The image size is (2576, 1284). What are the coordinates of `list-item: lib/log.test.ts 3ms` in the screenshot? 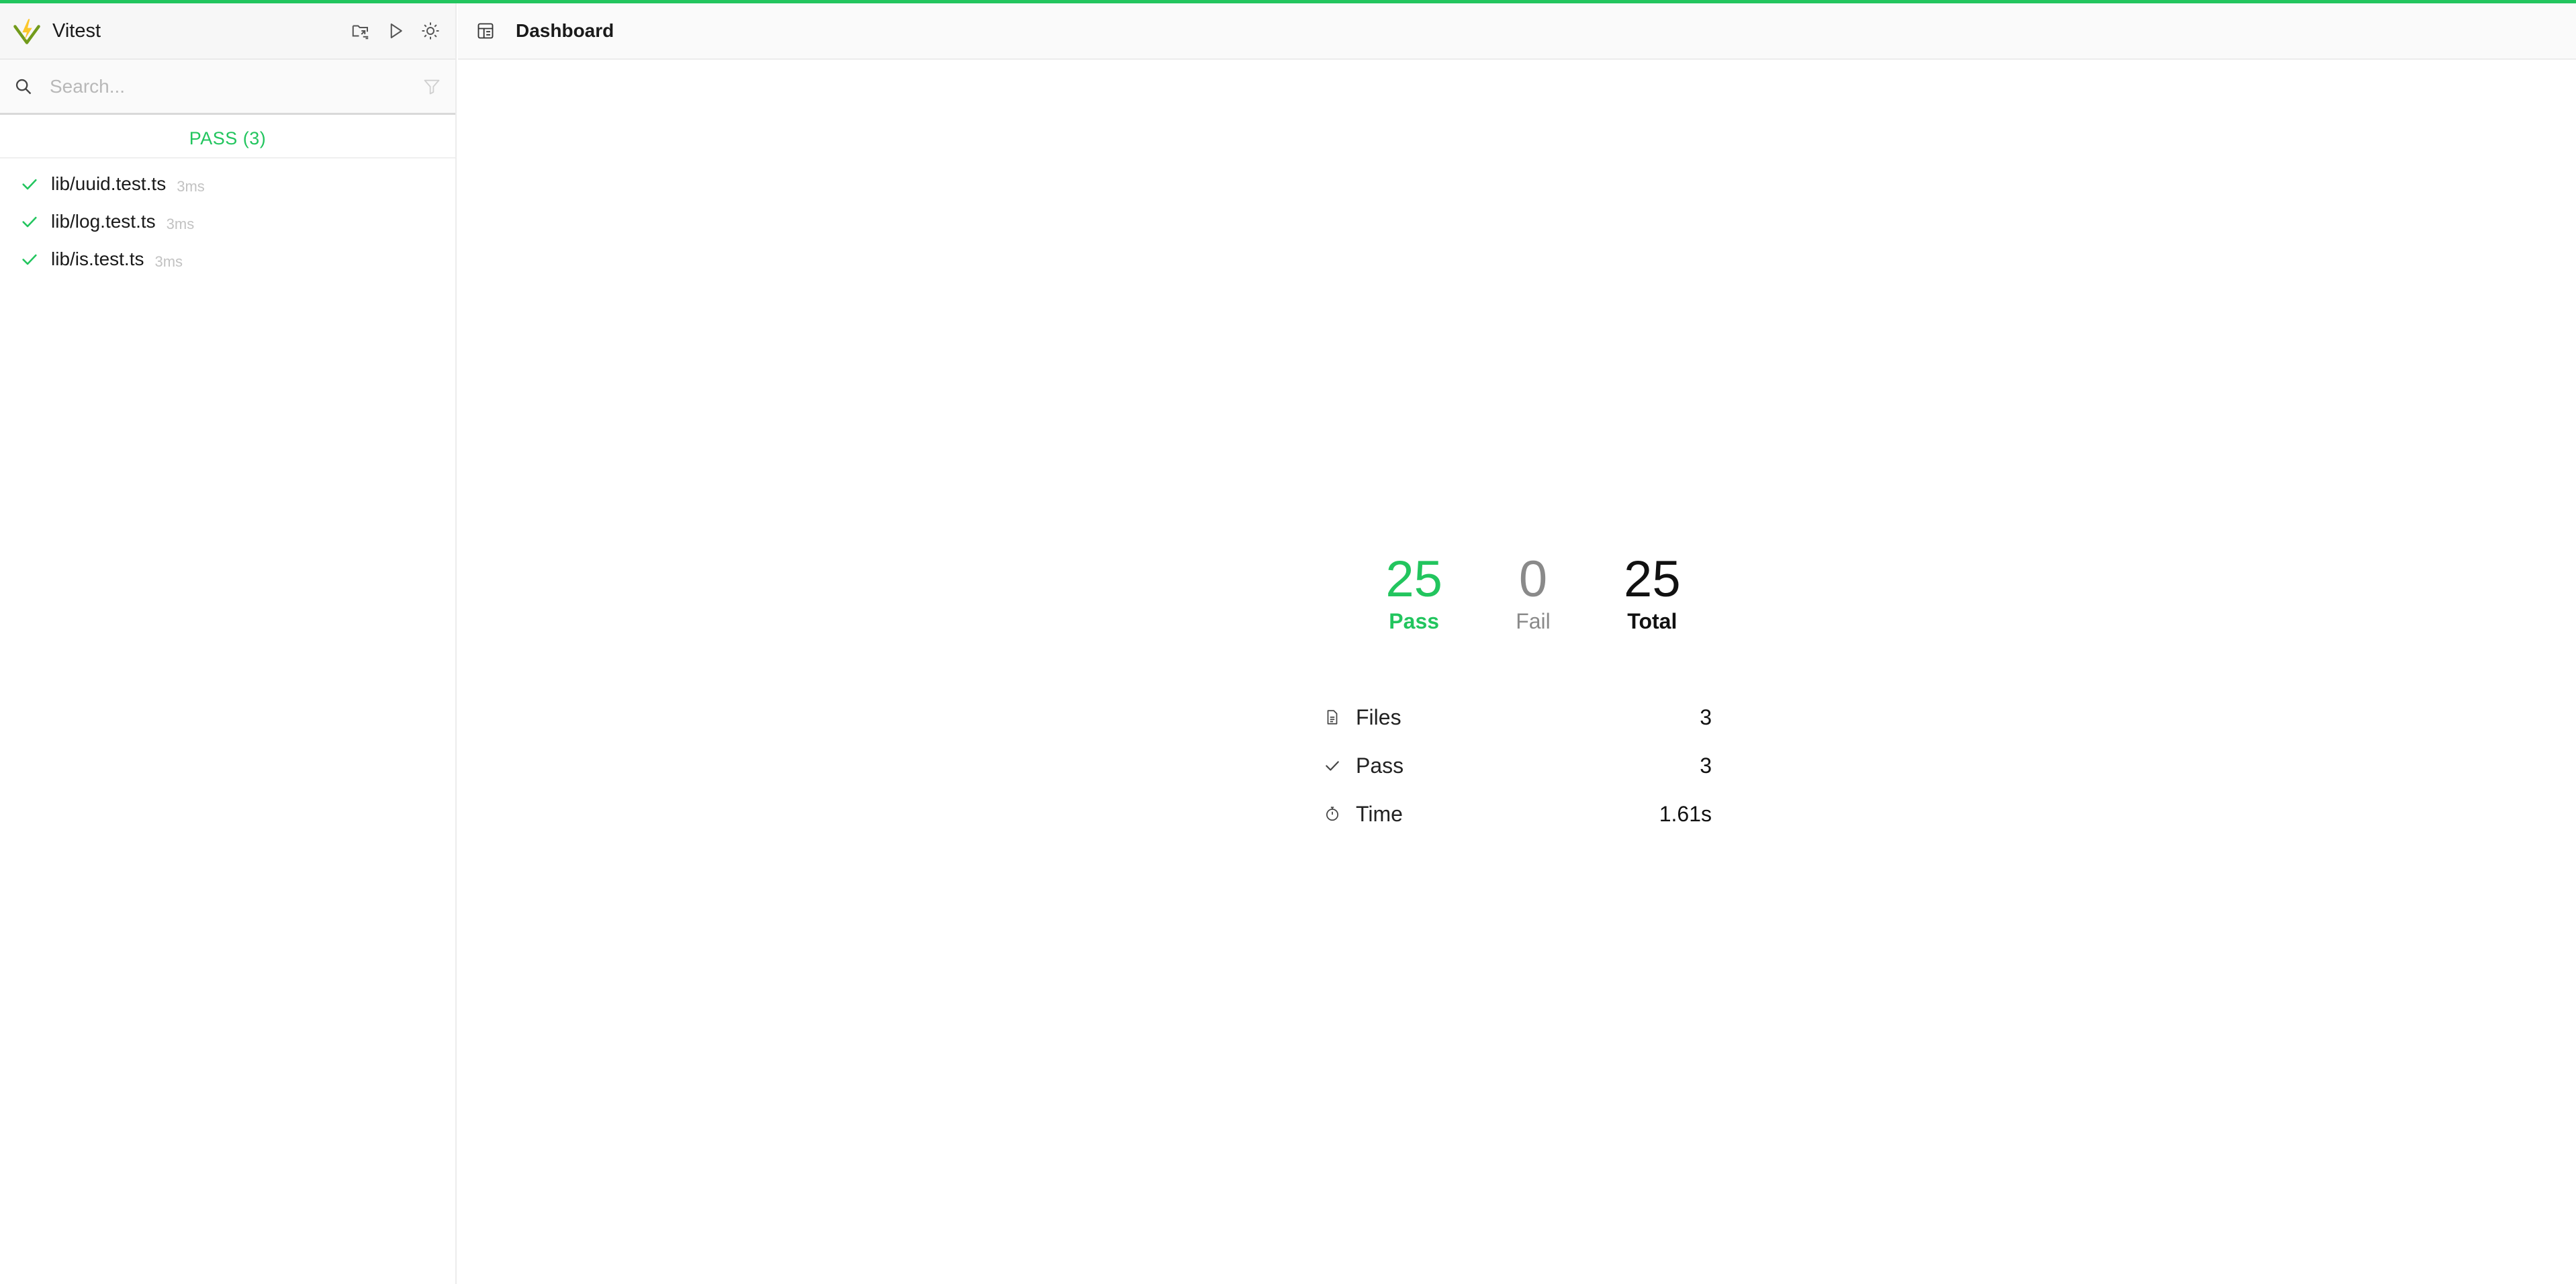 It's located at (227, 221).